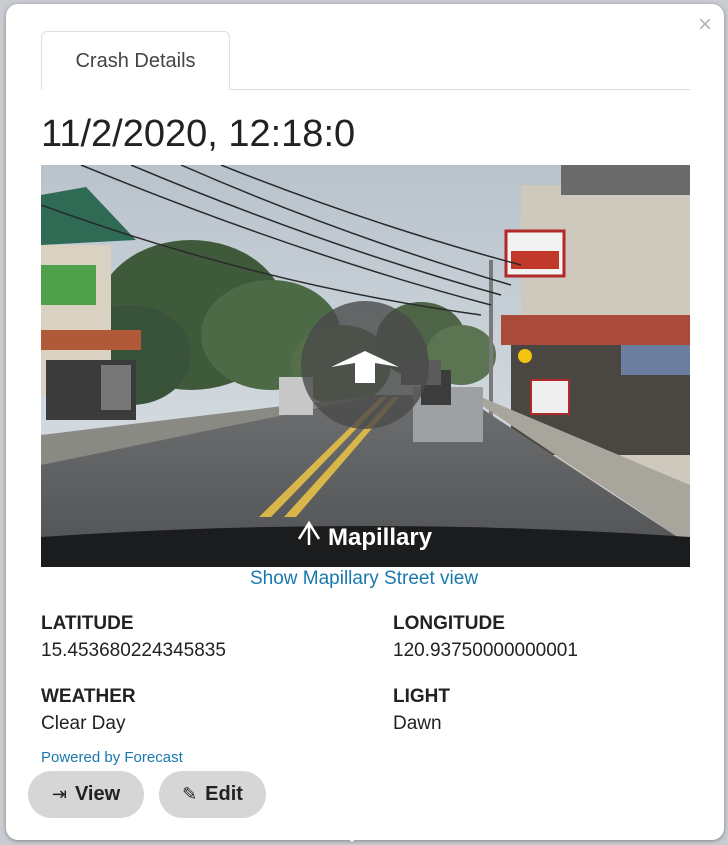  What do you see at coordinates (133, 650) in the screenshot?
I see `latitude-value: 15.453680224345835` at bounding box center [133, 650].